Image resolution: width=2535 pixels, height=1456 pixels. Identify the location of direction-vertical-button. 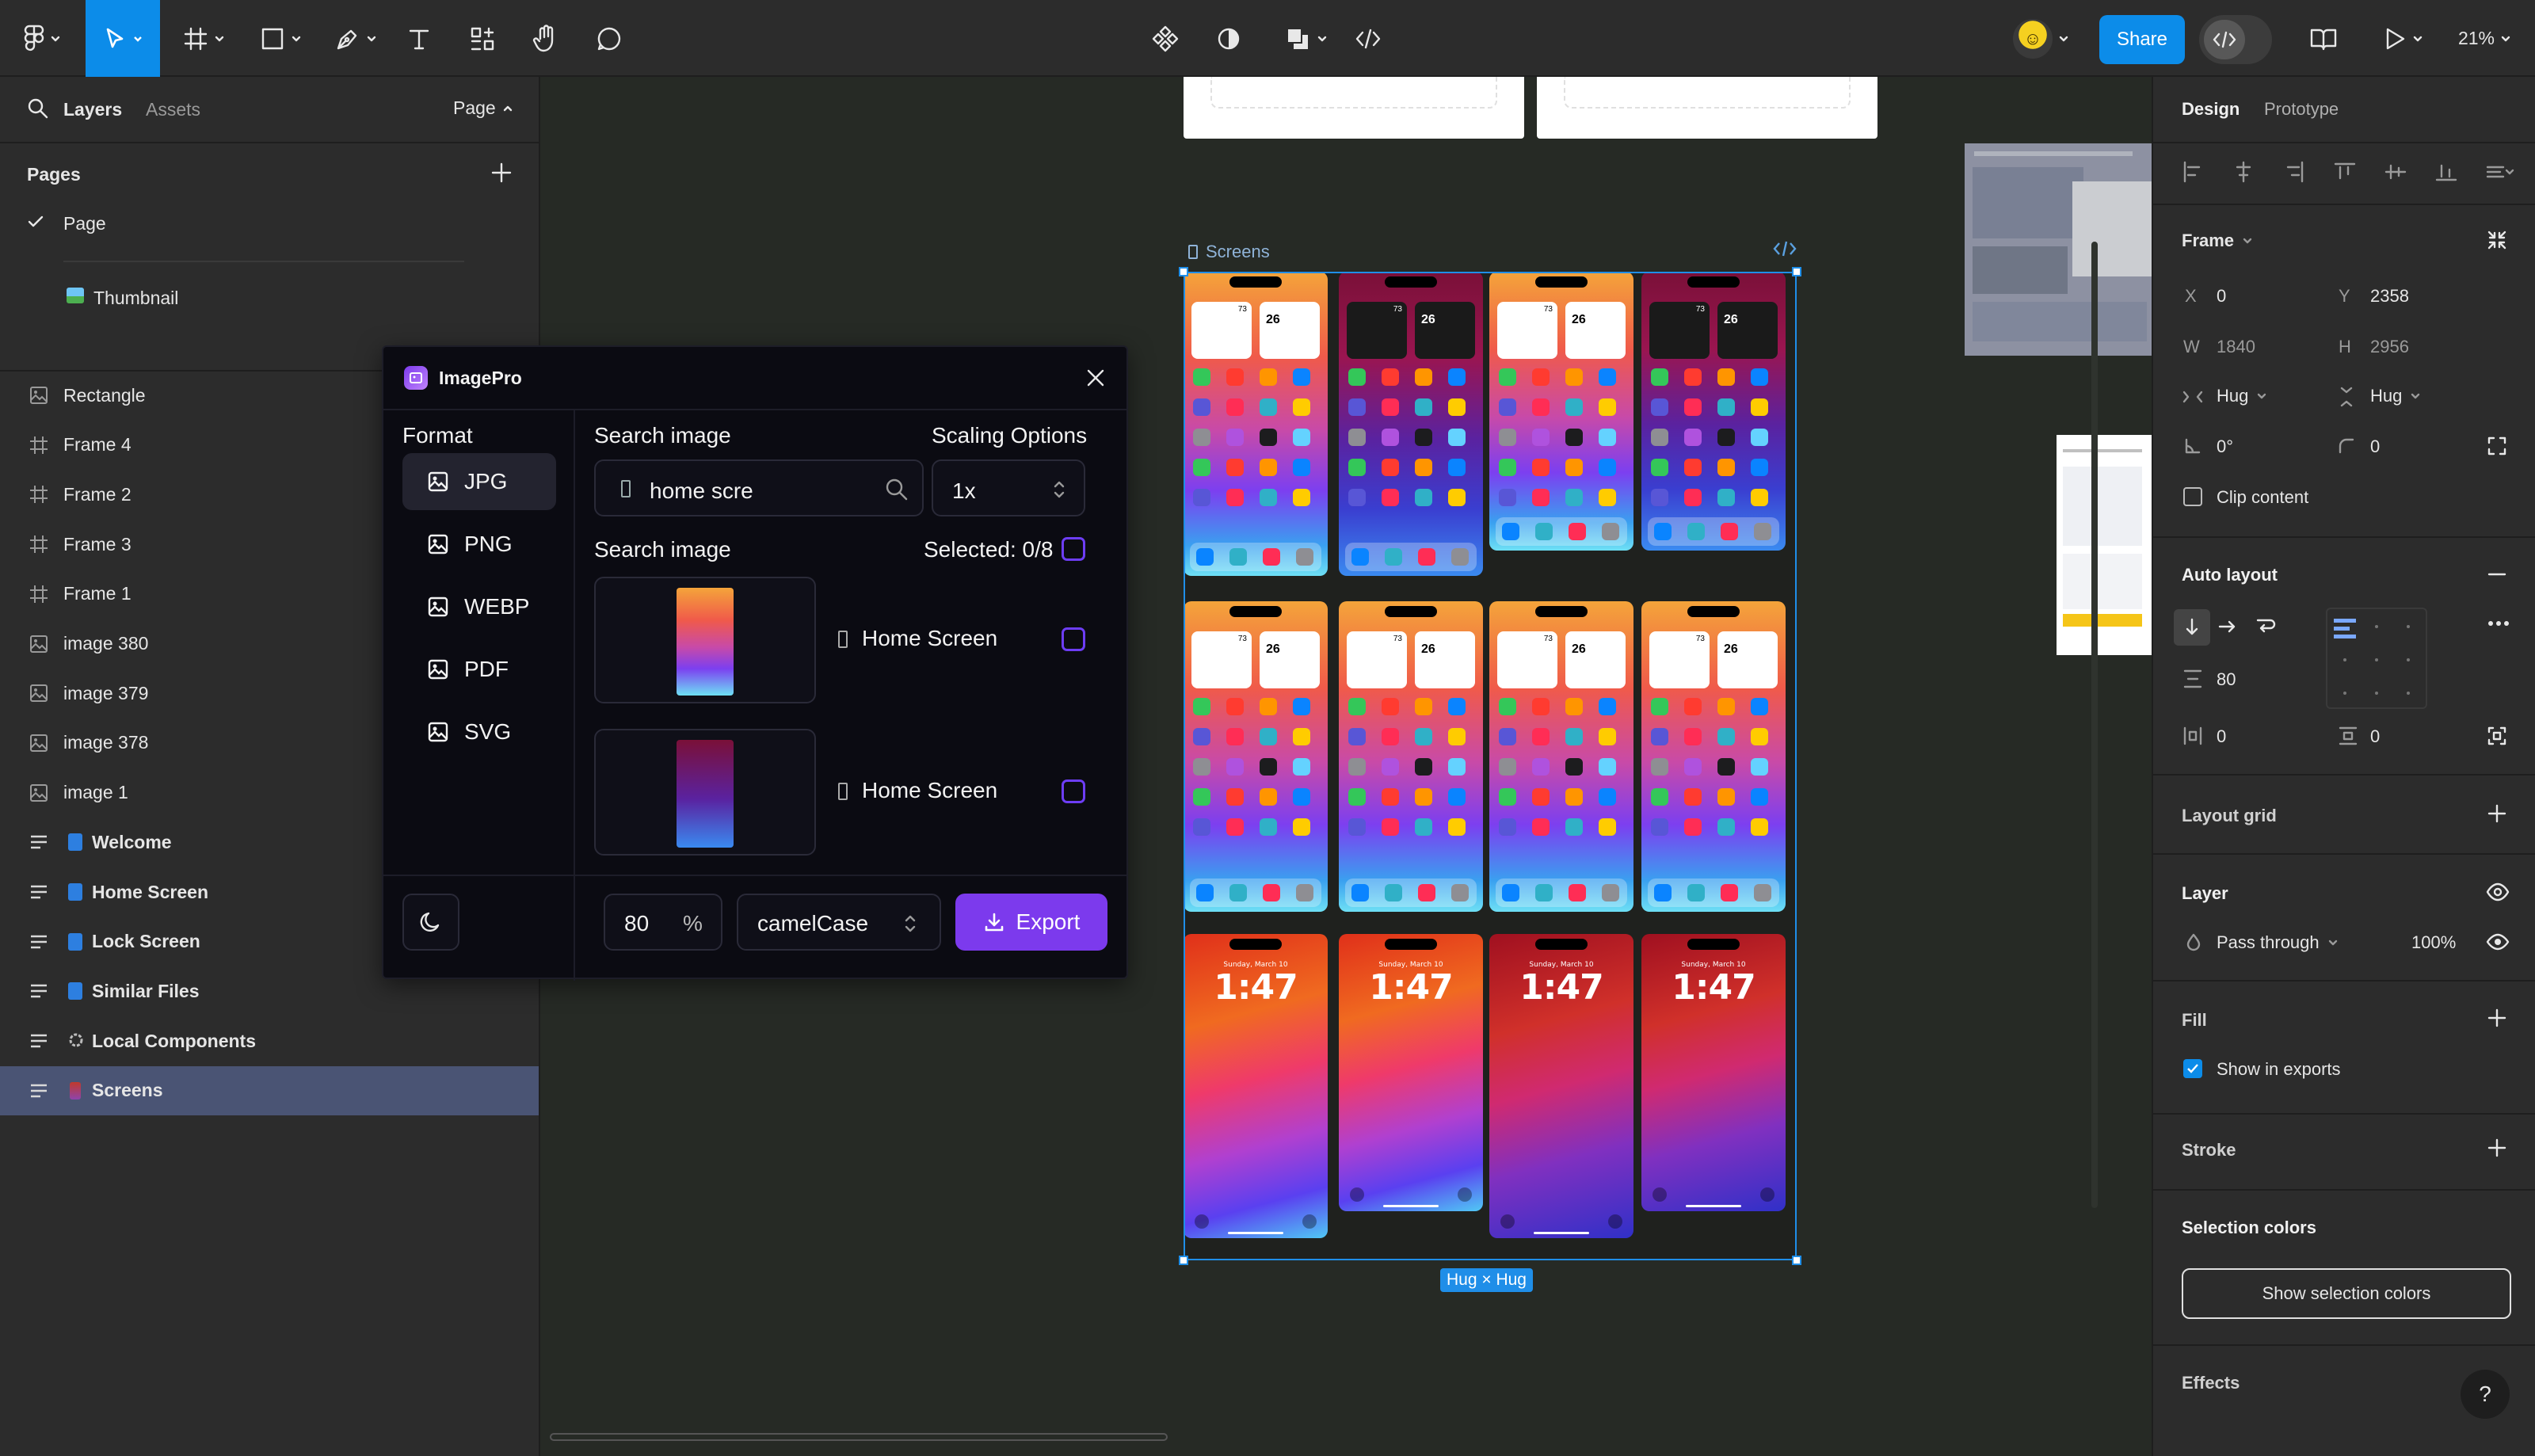
(2192, 627).